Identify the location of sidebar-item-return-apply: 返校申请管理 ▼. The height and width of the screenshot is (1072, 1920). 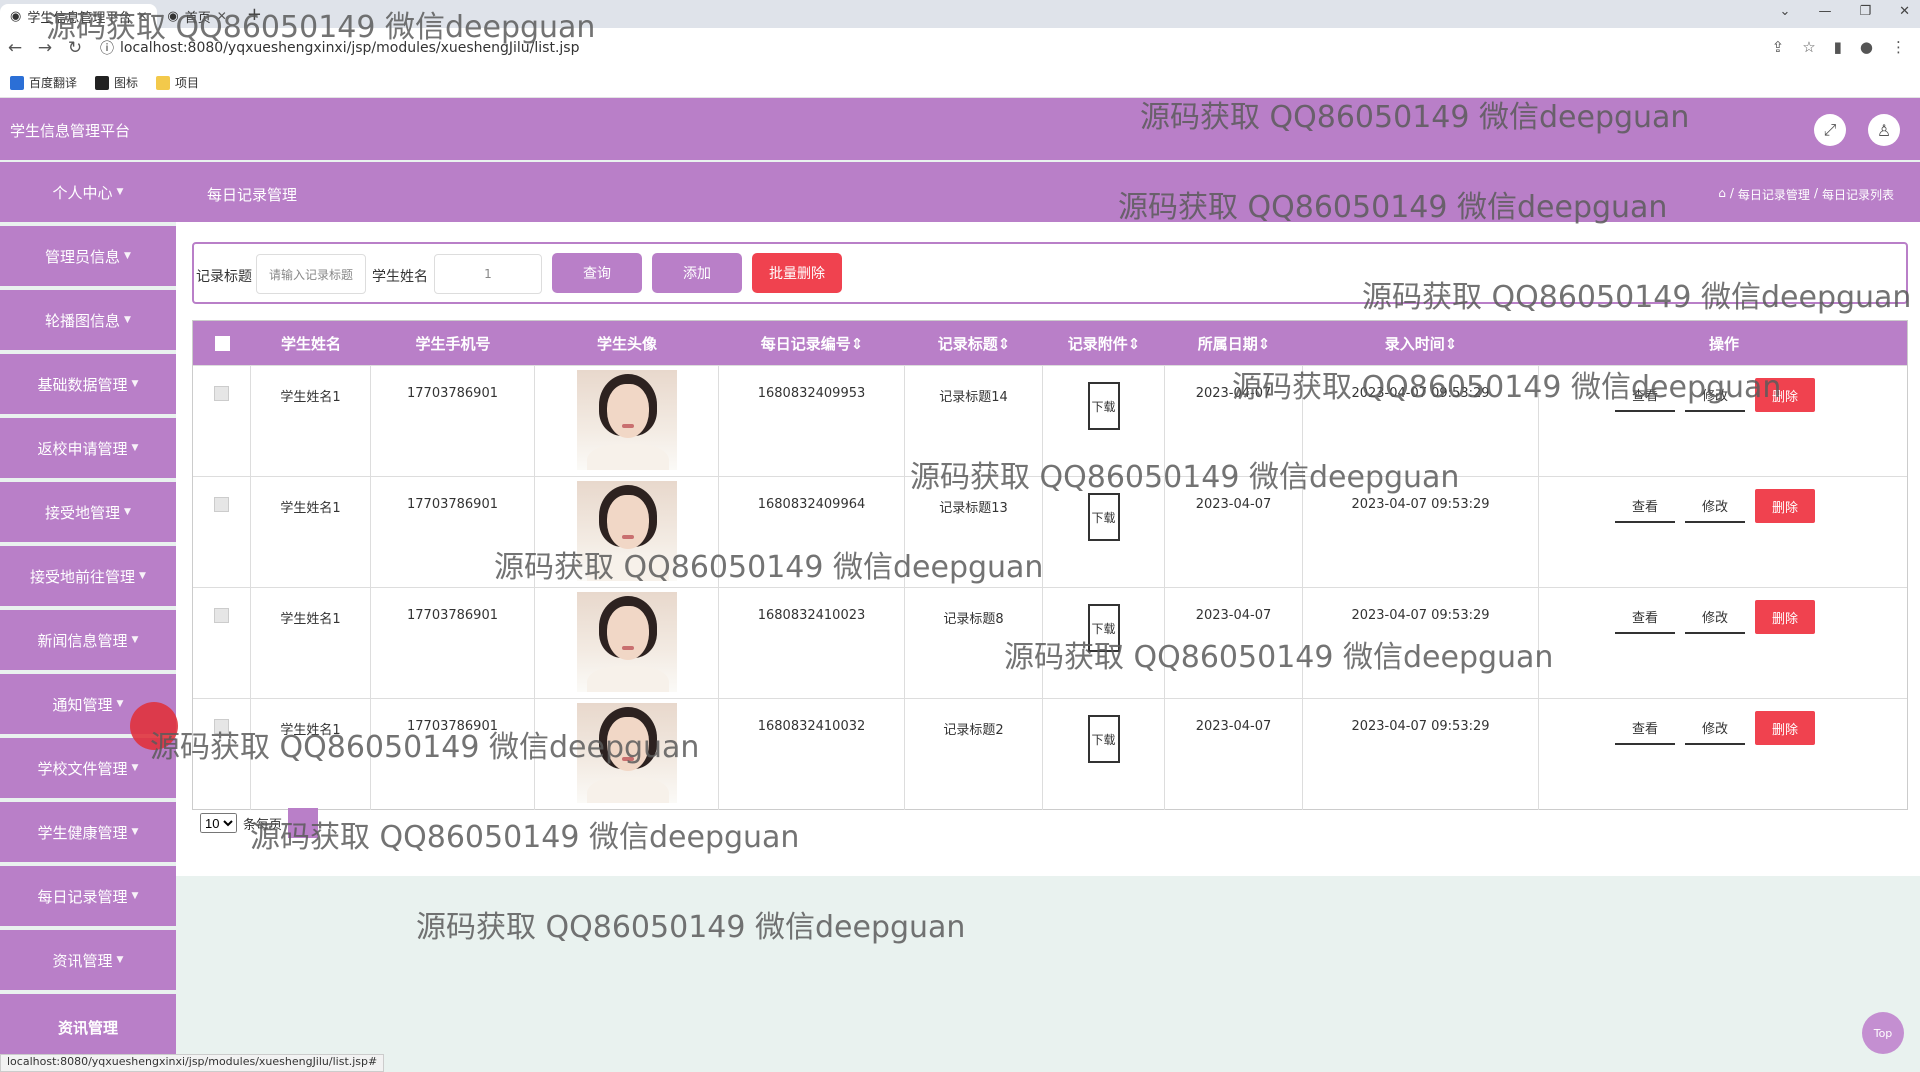
(88, 448).